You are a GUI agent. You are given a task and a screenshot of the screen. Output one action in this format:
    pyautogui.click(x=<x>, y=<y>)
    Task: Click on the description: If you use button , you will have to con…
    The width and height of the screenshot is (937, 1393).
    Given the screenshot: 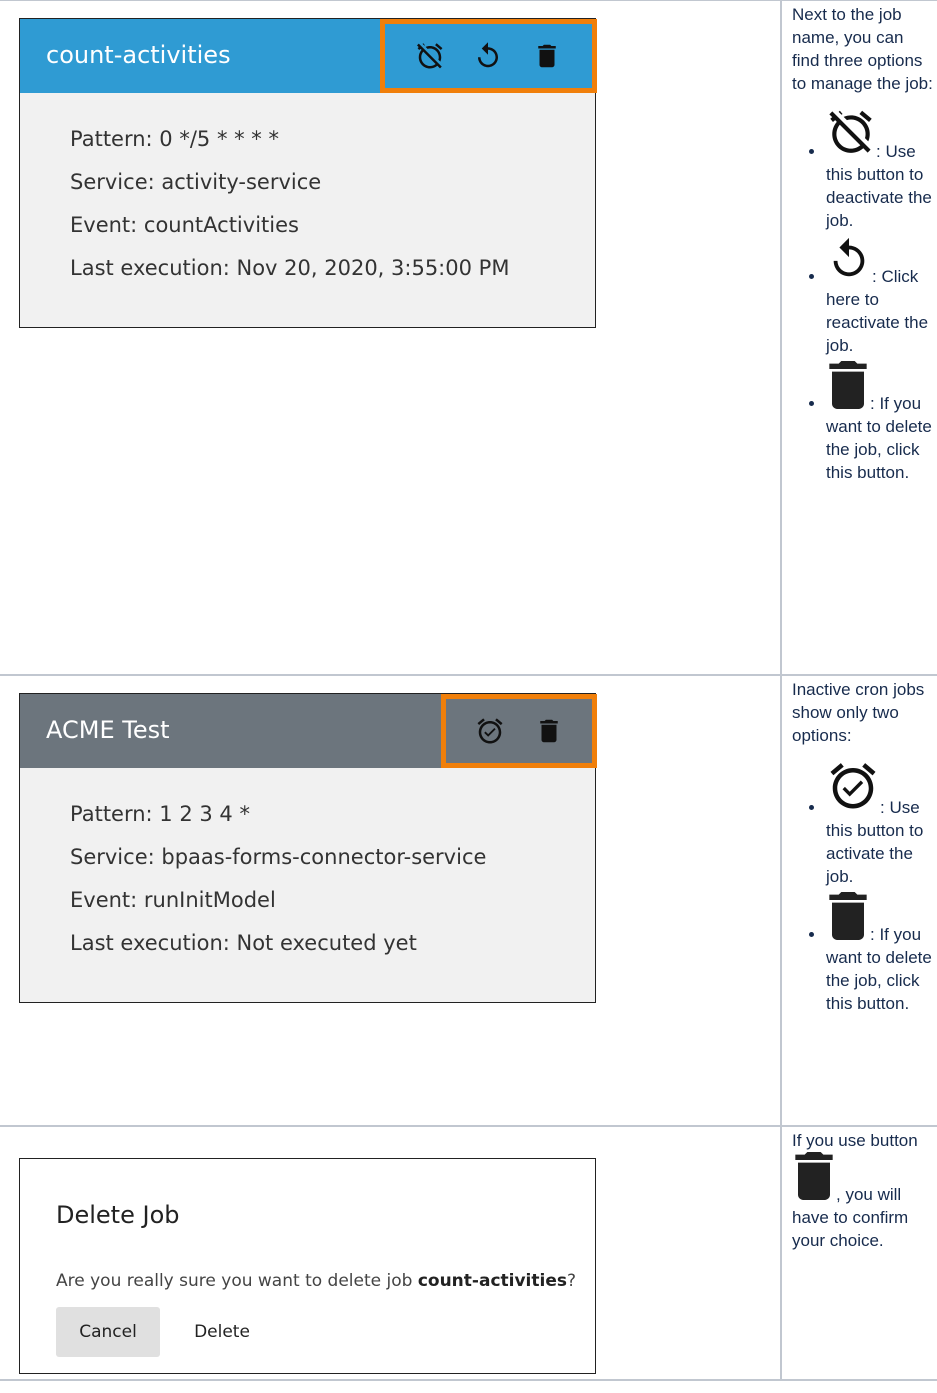 What is the action you would take?
    pyautogui.click(x=862, y=1190)
    